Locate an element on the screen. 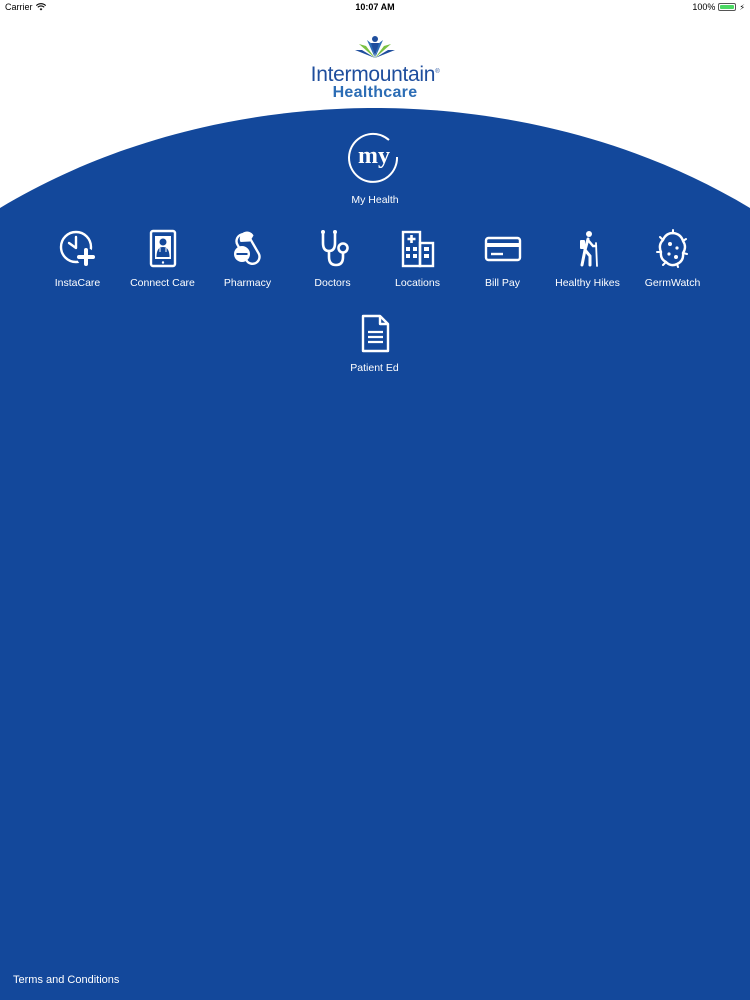 This screenshot has width=750, height=1000. tile-label: Pharmacy is located at coordinates (247, 283).